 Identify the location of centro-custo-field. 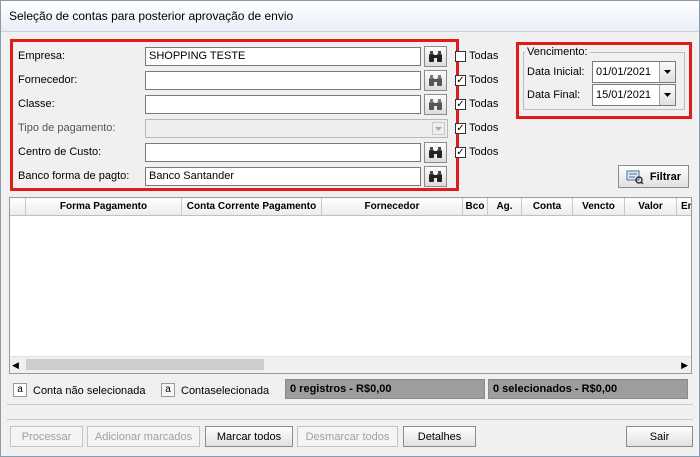
(283, 152).